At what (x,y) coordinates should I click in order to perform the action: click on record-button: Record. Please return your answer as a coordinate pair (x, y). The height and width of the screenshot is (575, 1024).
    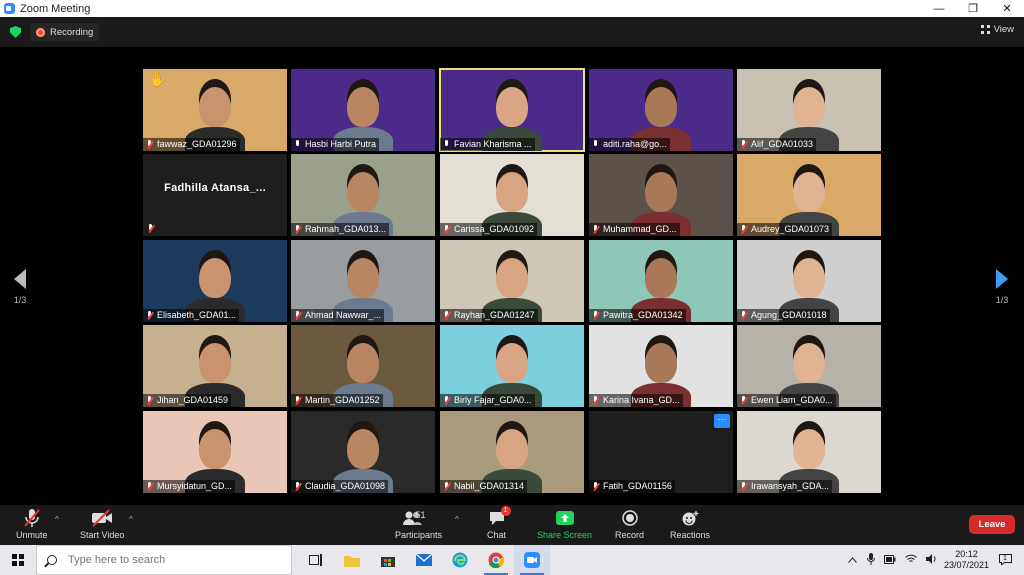
    Looking at the image, I should click on (629, 524).